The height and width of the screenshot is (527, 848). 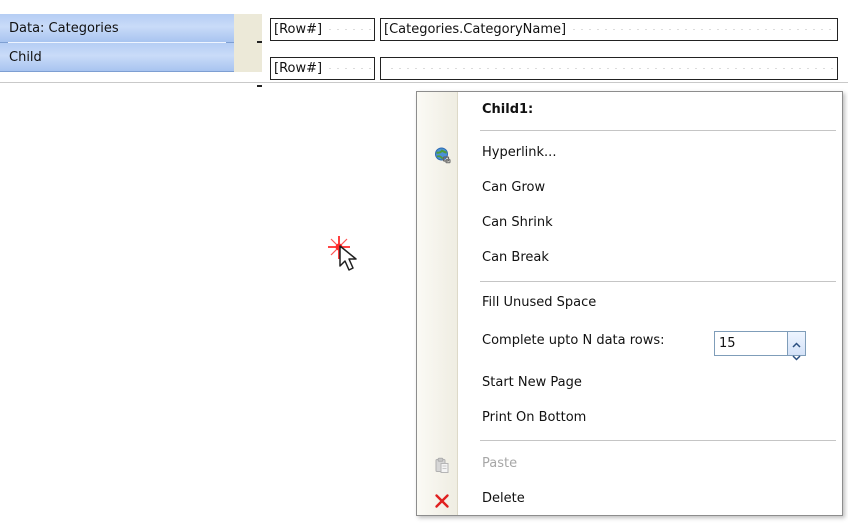 I want to click on menu-item-complete-rows: Complete upto N data rows: 15, so click(x=629, y=343).